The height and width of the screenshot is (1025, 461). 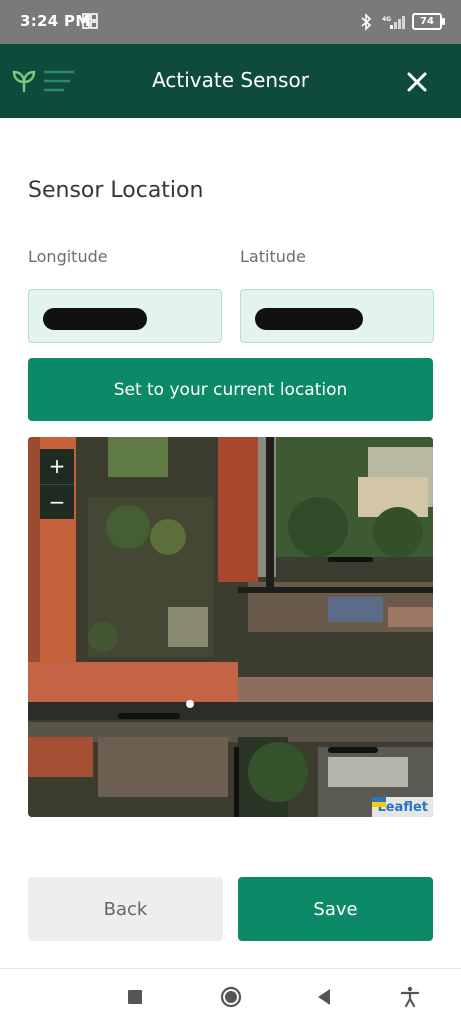 What do you see at coordinates (125, 909) in the screenshot?
I see `back-button: Back` at bounding box center [125, 909].